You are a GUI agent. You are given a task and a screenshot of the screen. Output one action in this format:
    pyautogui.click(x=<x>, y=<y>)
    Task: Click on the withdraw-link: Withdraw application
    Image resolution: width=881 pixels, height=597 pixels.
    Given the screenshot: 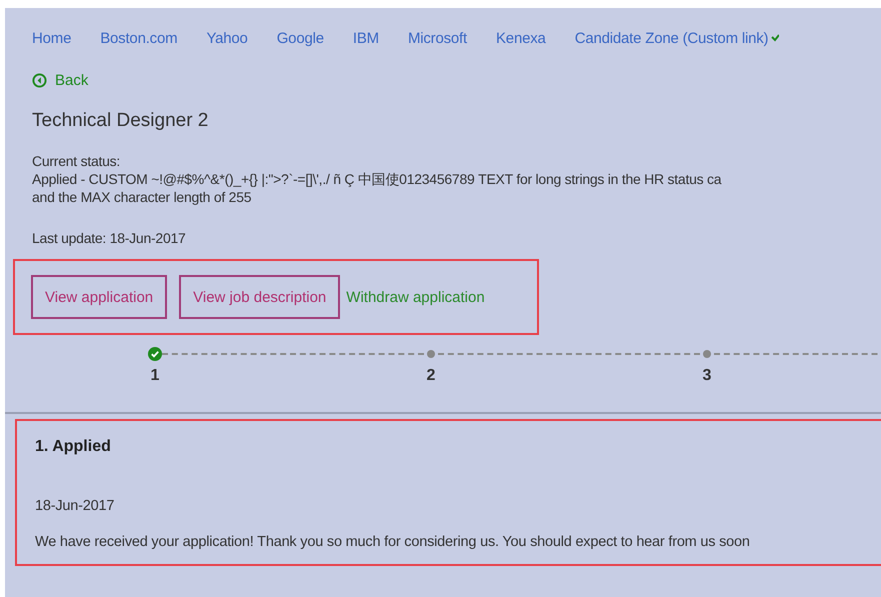 What is the action you would take?
    pyautogui.click(x=415, y=297)
    